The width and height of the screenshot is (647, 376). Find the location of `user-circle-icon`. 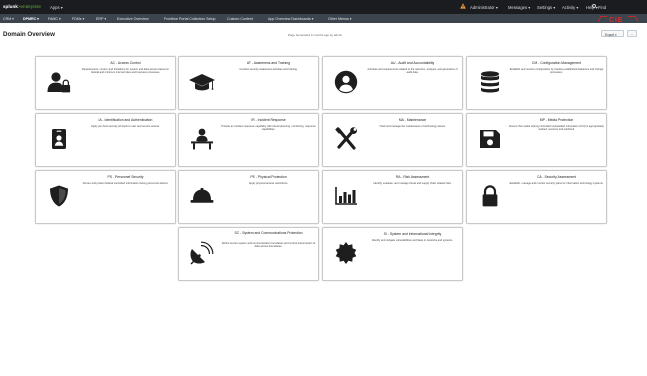

user-circle-icon is located at coordinates (346, 82).